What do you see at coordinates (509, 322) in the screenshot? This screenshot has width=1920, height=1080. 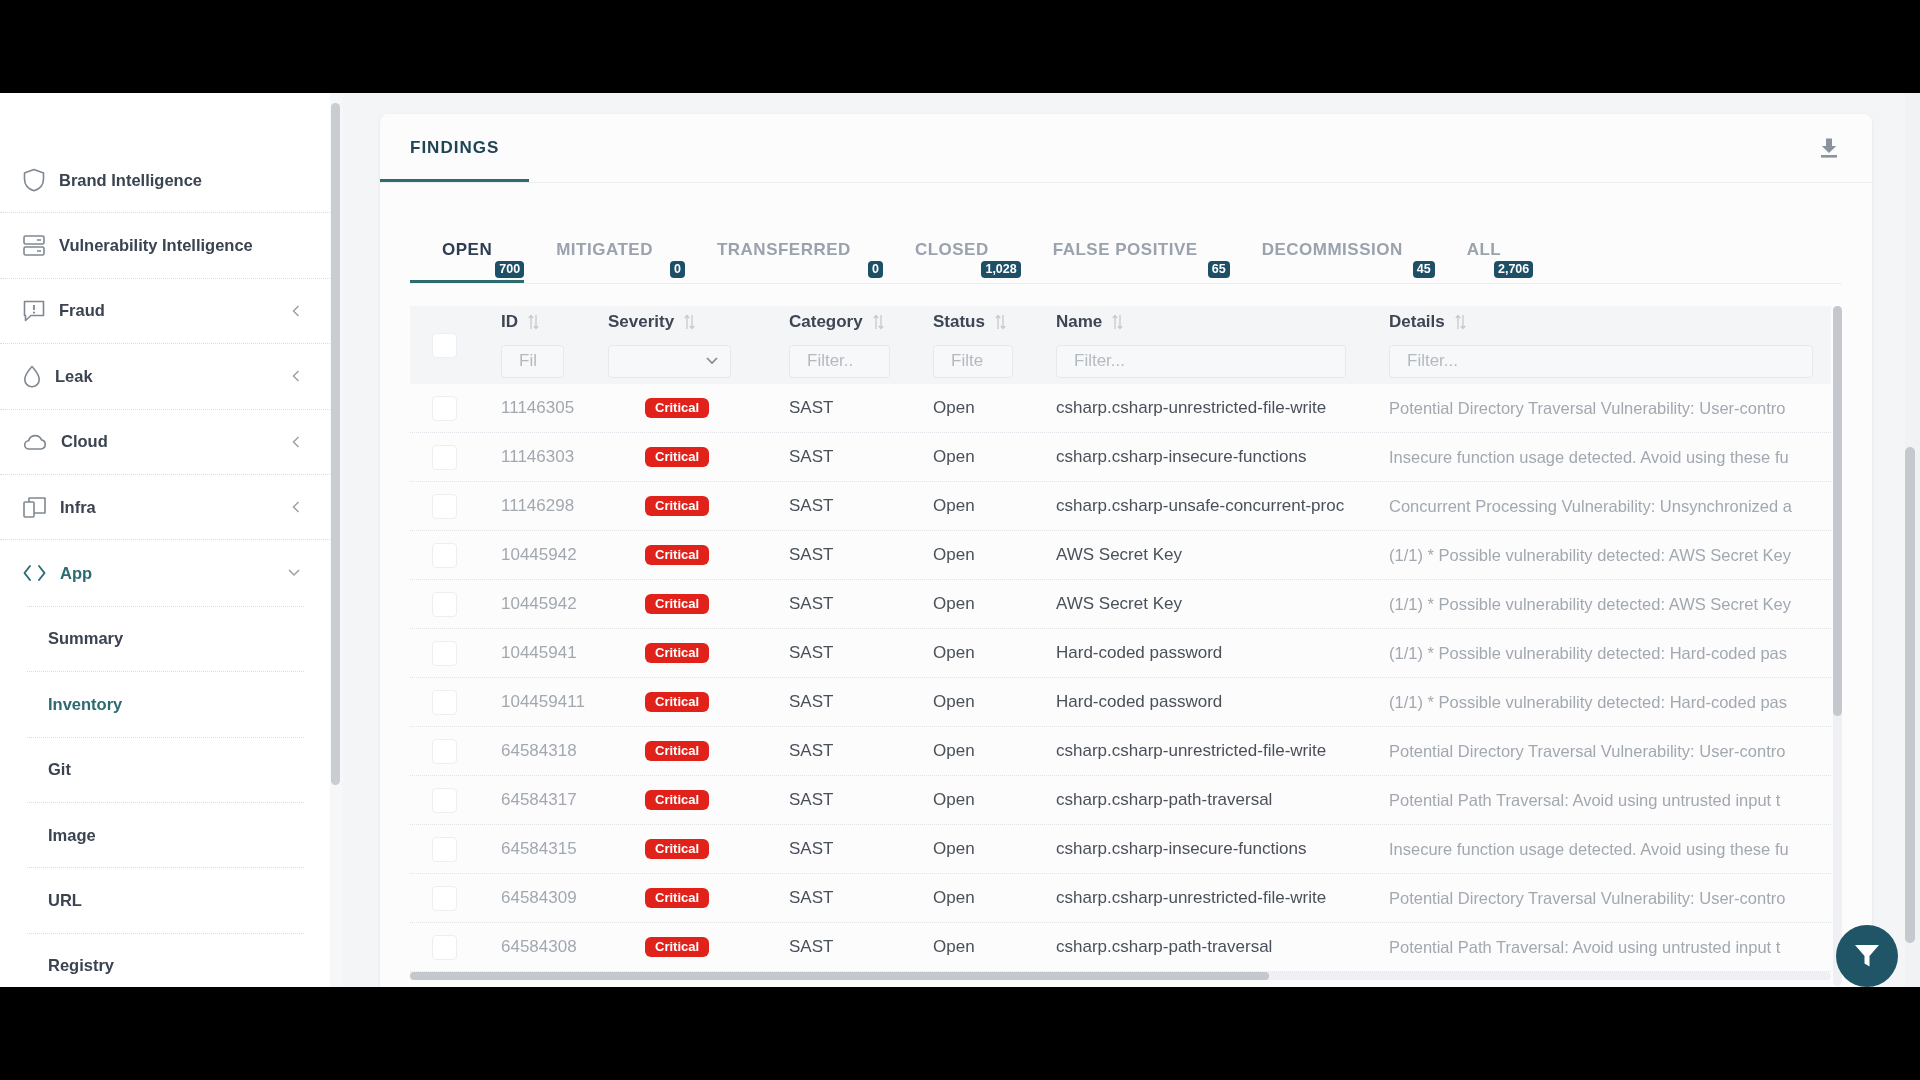 I see `column-header: ID` at bounding box center [509, 322].